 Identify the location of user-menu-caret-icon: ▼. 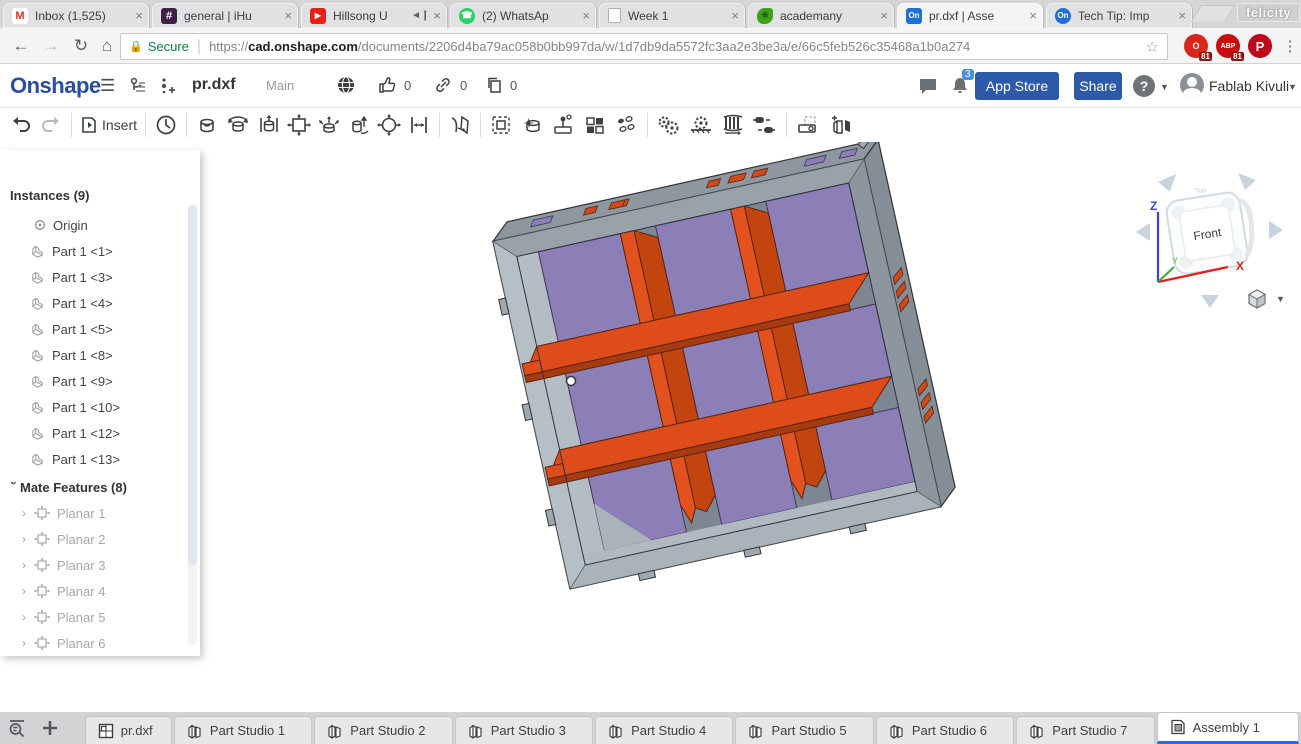
(1292, 87).